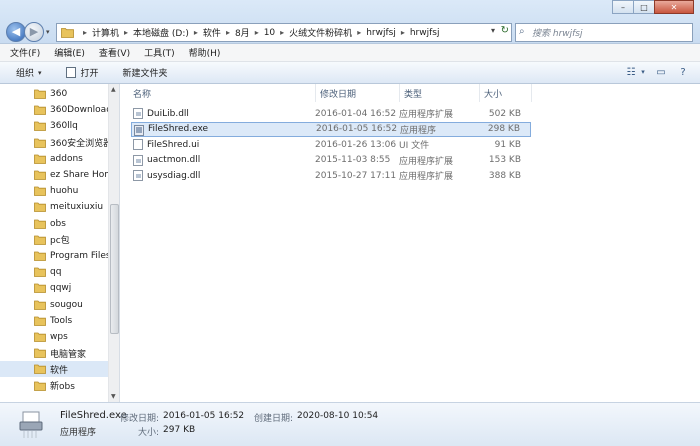 The image size is (700, 446). Describe the element at coordinates (168, 32) in the screenshot. I see `breadcrumb-item: 本地磁盘 (D:) ▸` at that location.